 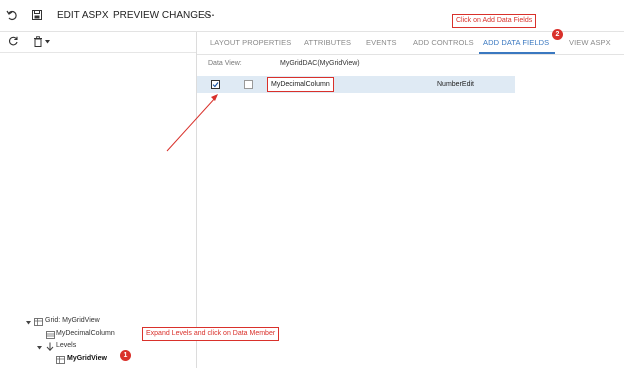 I want to click on tab-attributes: ATTRIBUTES, so click(x=327, y=43).